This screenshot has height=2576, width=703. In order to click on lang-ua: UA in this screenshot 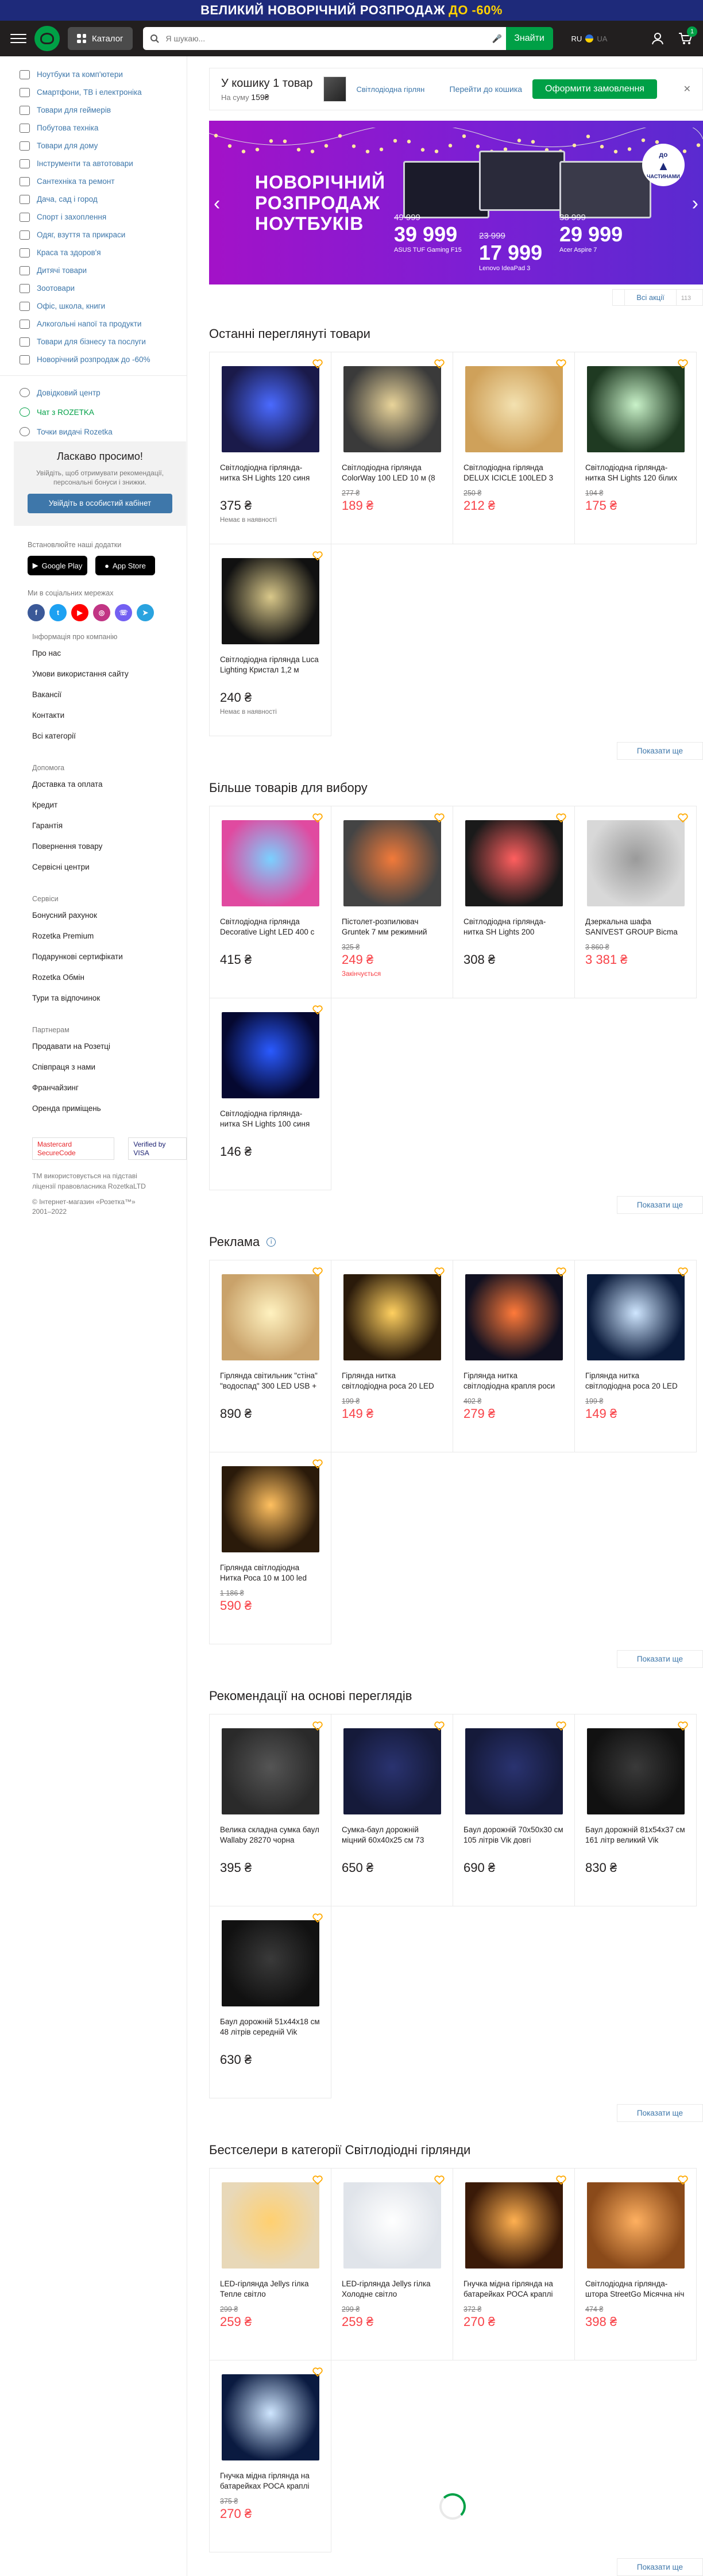, I will do `click(602, 38)`.